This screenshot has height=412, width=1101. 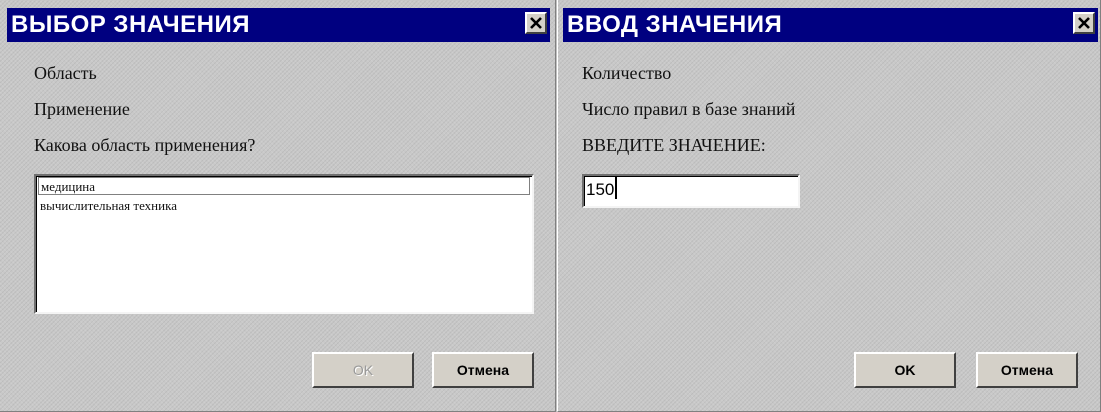 What do you see at coordinates (82, 109) in the screenshot?
I see `attribute-label: Применение` at bounding box center [82, 109].